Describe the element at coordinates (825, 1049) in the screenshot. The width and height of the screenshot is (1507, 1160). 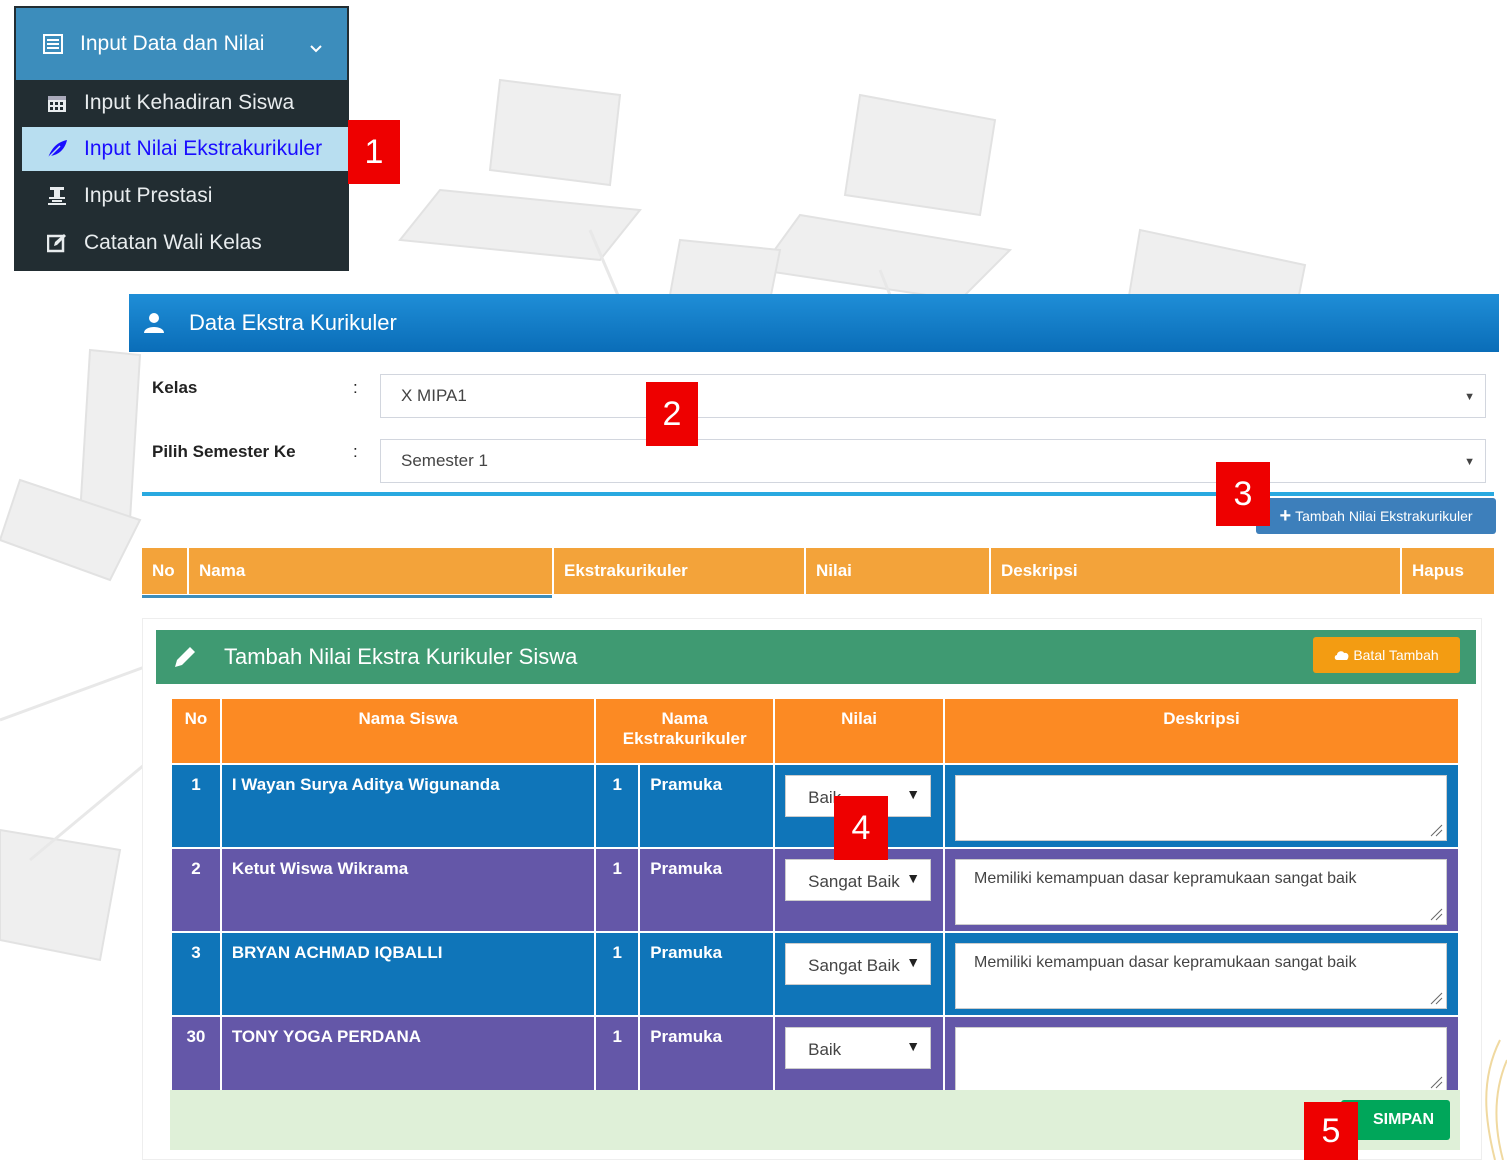
I see `nilai-select-value: Baik` at that location.